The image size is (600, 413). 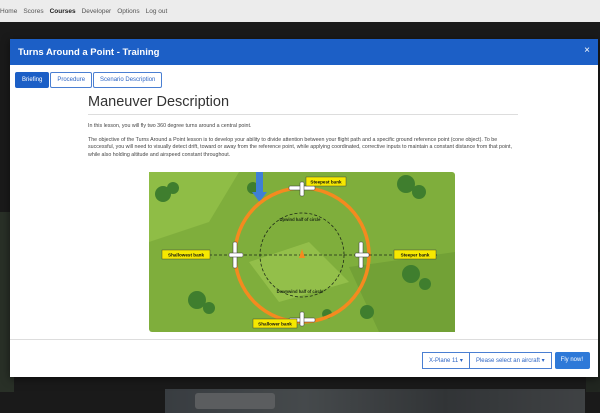 What do you see at coordinates (8, 11) in the screenshot?
I see `nav-home: Home` at bounding box center [8, 11].